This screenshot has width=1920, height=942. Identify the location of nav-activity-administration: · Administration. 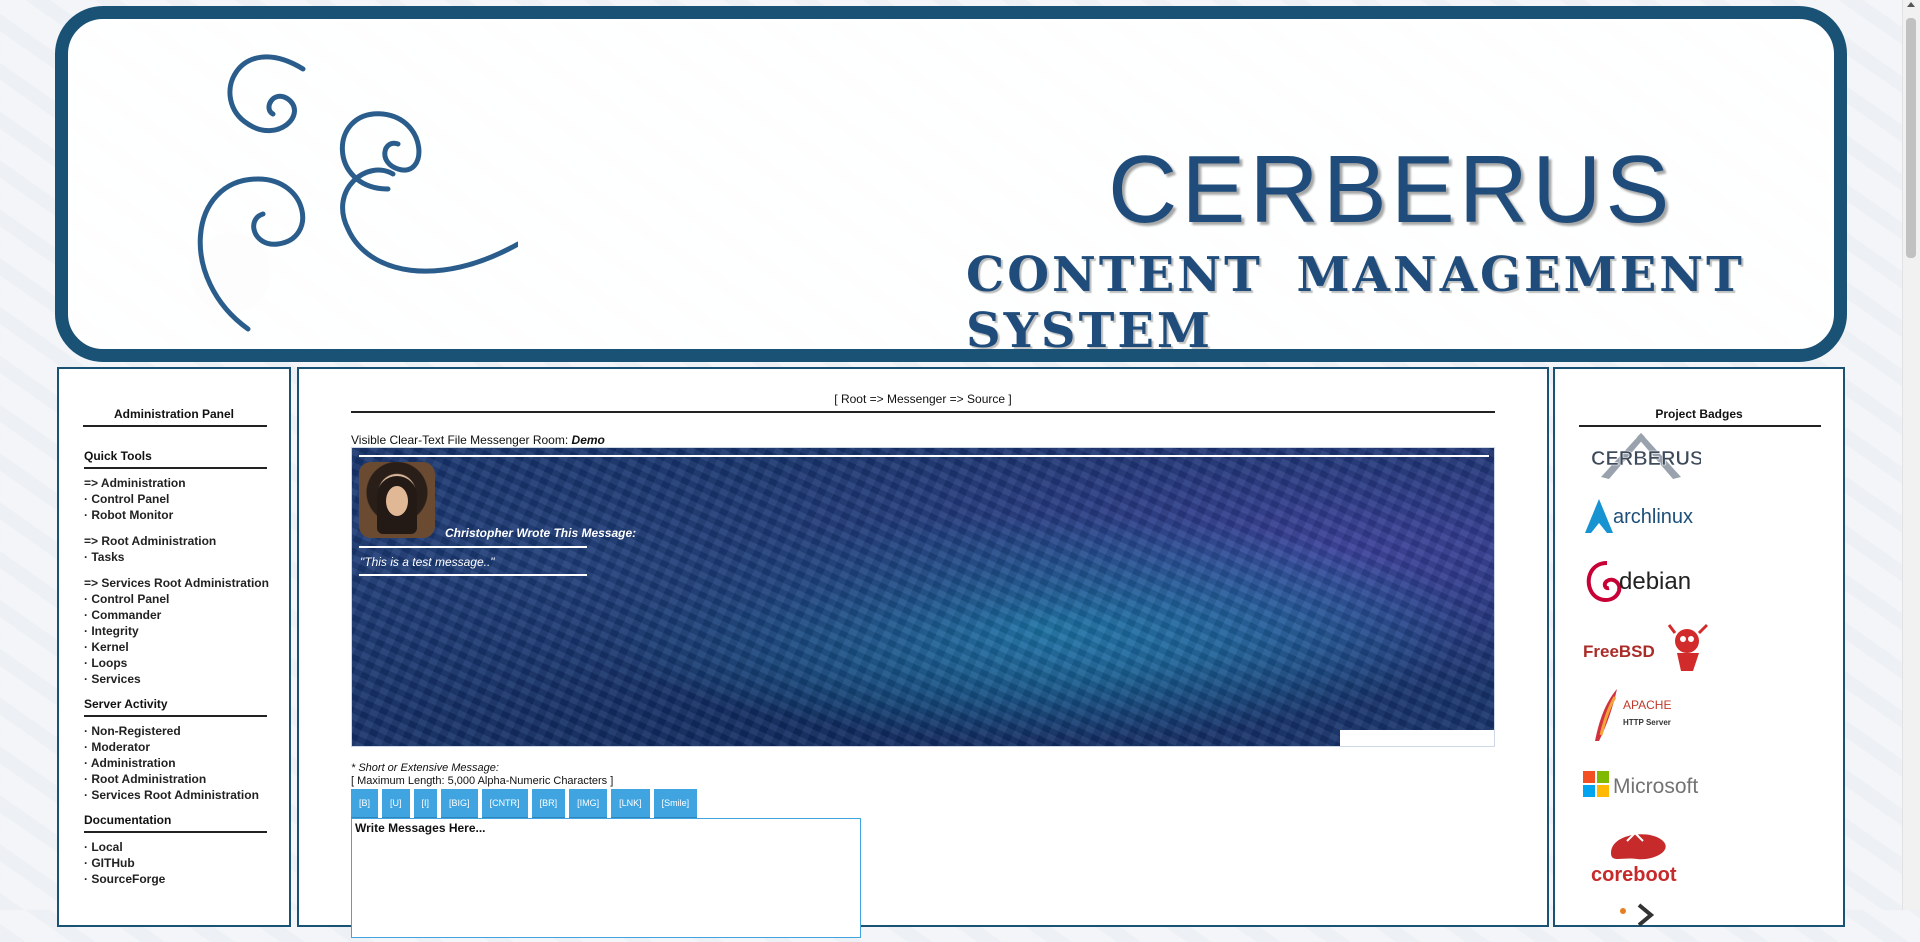
(186, 763).